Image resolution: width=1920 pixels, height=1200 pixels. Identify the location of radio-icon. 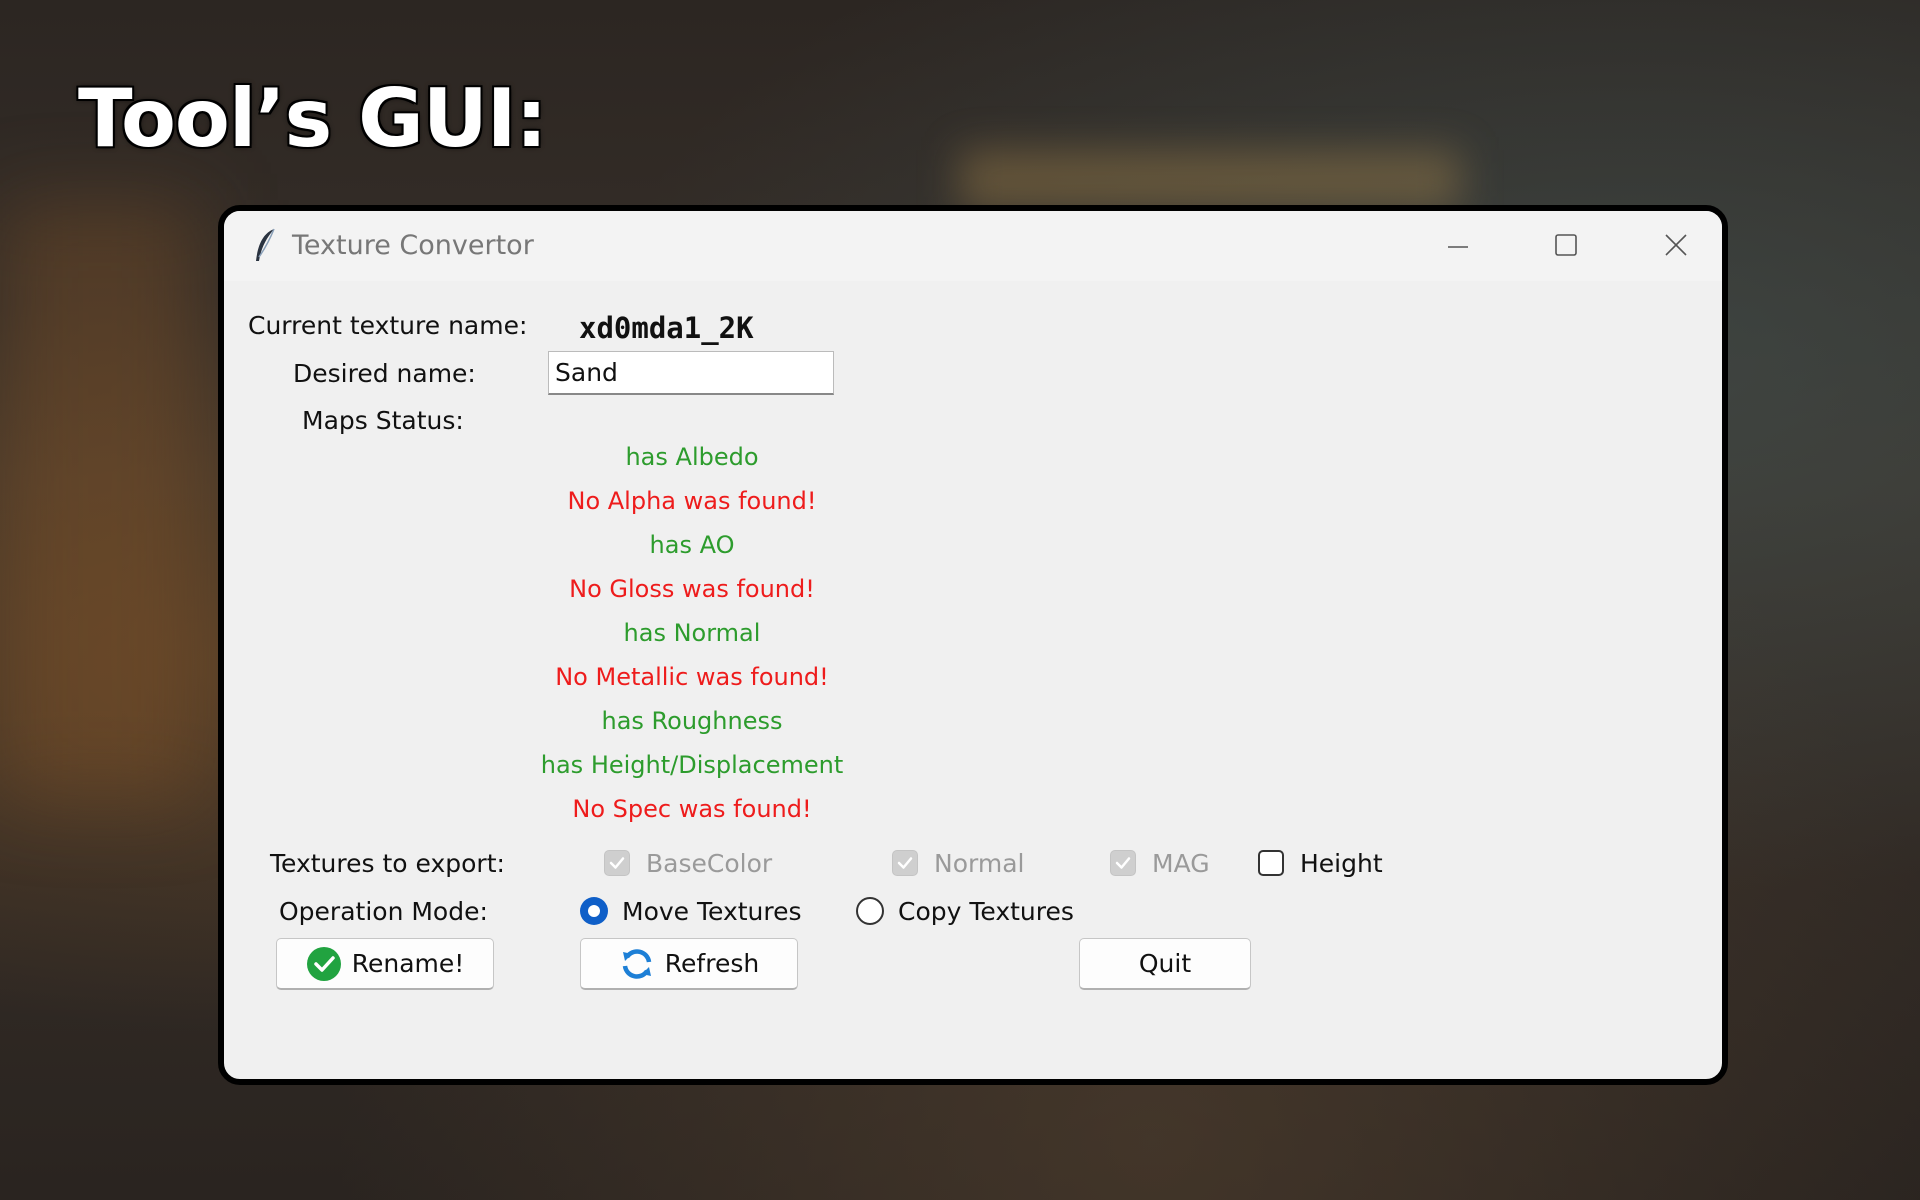
(870, 911).